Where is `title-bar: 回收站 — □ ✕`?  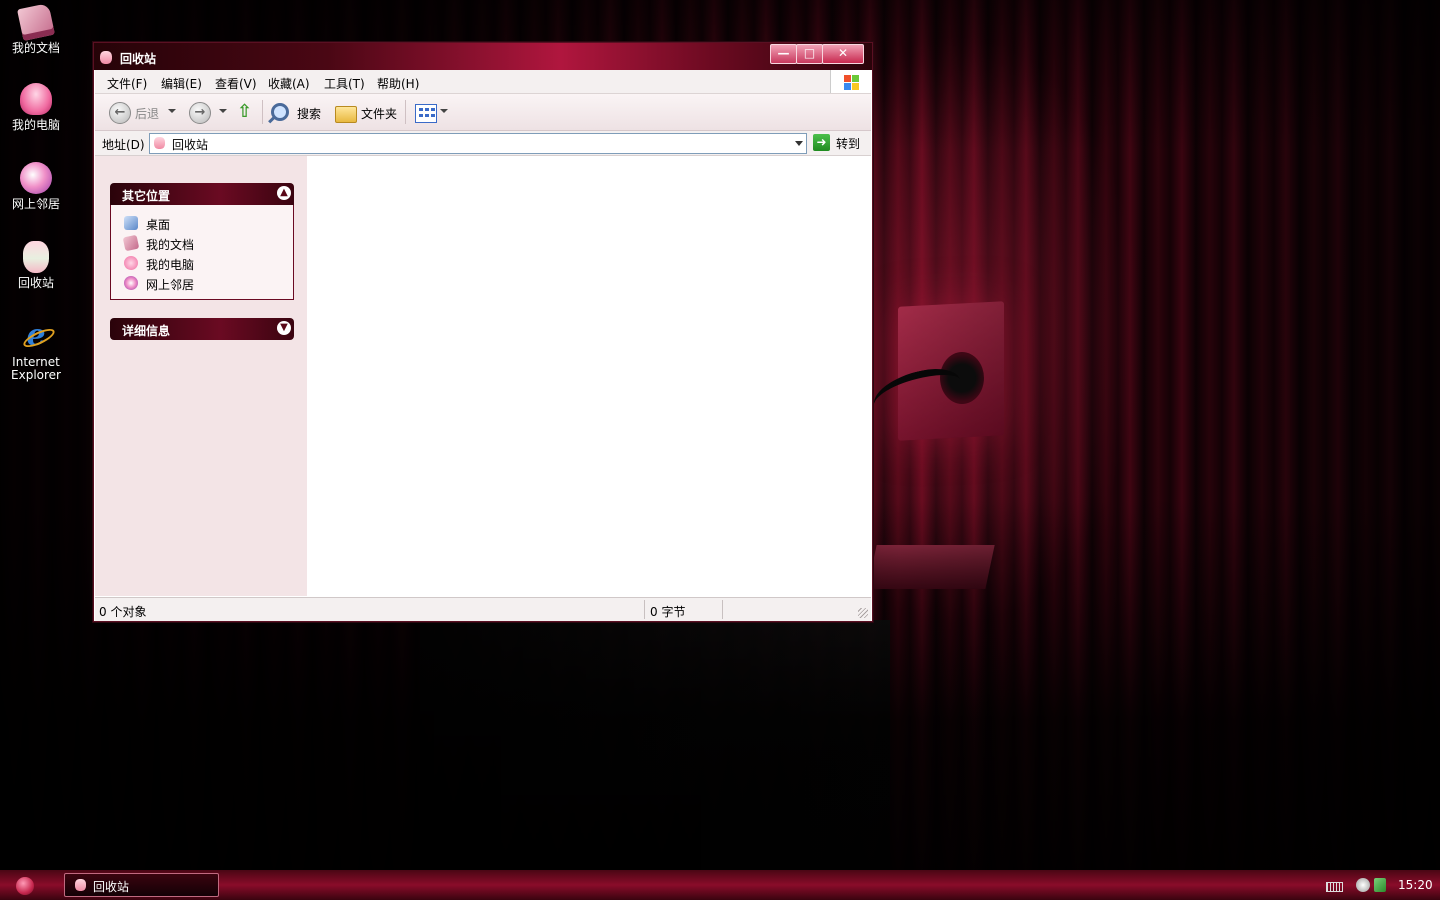 title-bar: 回收站 — □ ✕ is located at coordinates (483, 56).